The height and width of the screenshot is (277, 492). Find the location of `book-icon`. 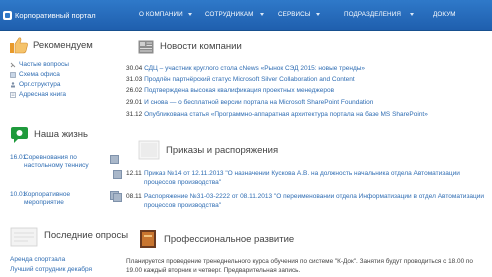

book-icon is located at coordinates (148, 239).